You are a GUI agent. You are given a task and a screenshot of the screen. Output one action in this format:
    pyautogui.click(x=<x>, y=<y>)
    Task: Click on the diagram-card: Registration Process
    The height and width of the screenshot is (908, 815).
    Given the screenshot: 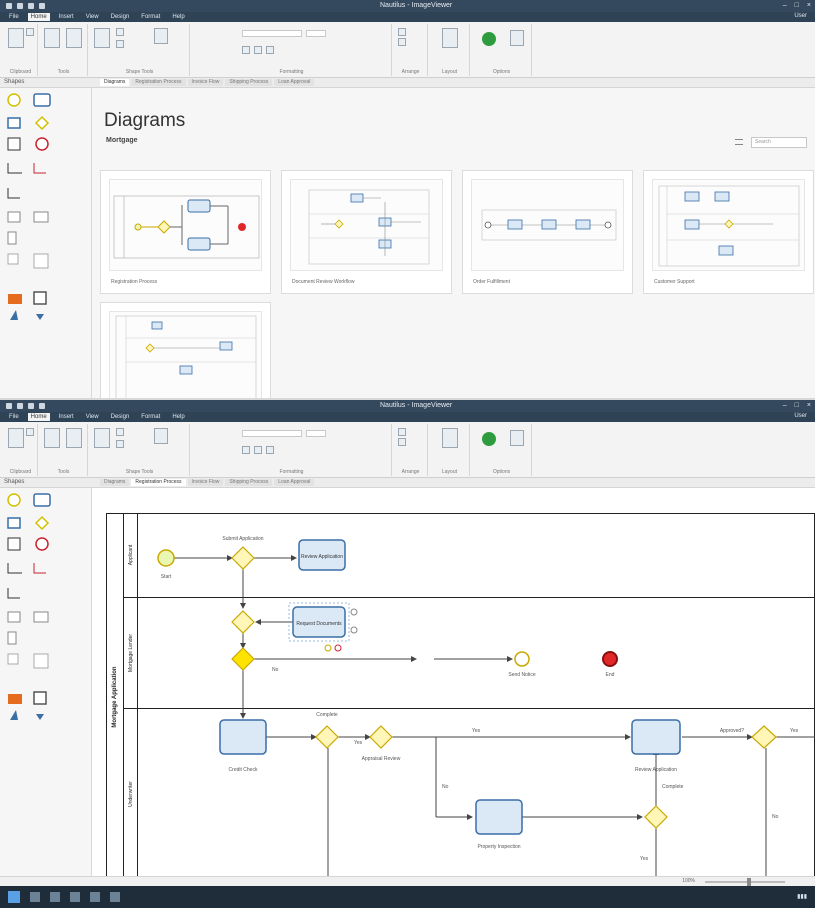 What is the action you would take?
    pyautogui.click(x=185, y=232)
    